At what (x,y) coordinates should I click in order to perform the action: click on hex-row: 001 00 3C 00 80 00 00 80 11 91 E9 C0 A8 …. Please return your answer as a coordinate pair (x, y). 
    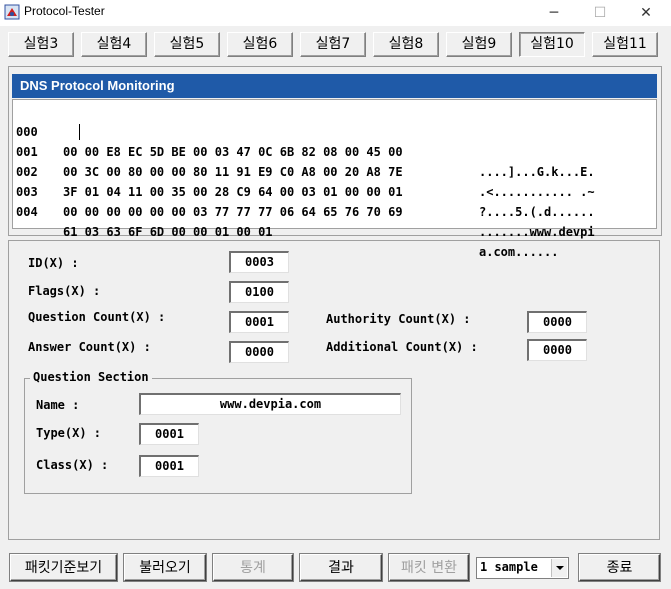
    Looking at the image, I should click on (304, 160).